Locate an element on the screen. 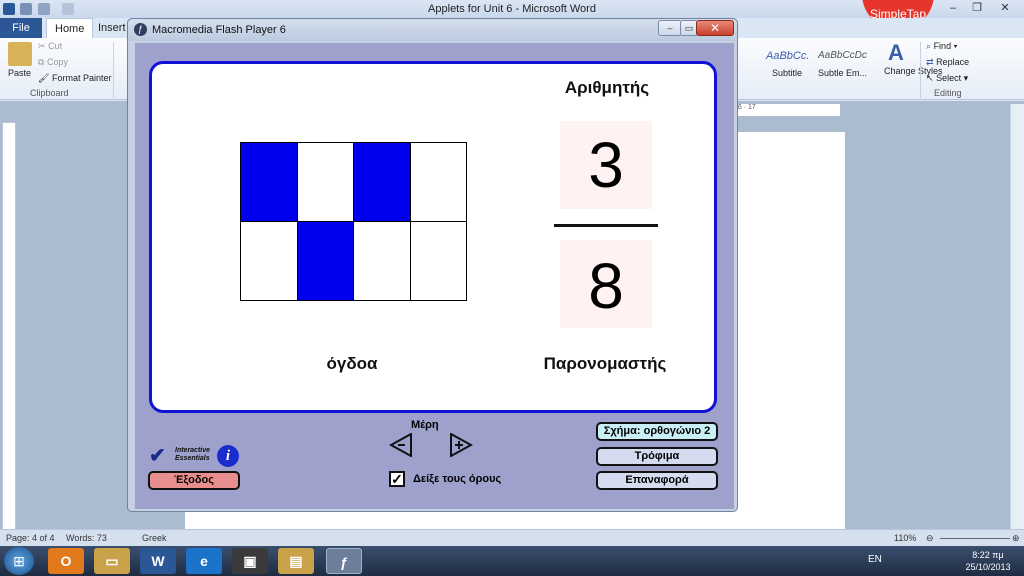  scissors-icon: ✂ is located at coordinates (42, 46).